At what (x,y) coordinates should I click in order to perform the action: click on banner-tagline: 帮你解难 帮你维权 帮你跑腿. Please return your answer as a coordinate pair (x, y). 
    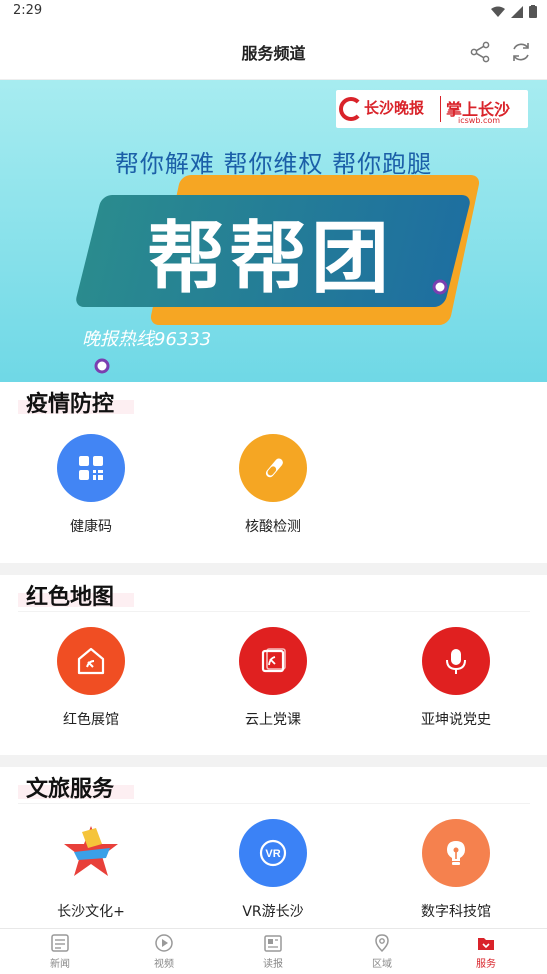
    Looking at the image, I should click on (273, 164).